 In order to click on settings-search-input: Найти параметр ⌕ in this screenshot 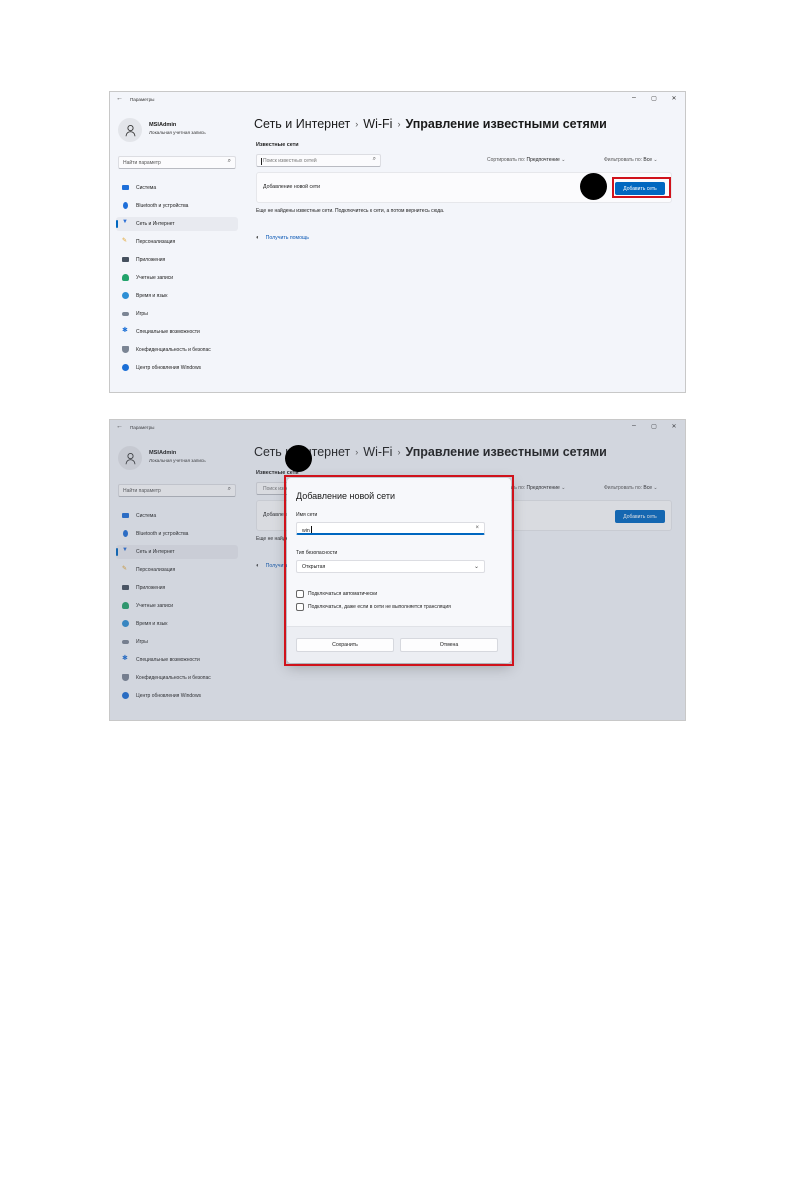, I will do `click(177, 162)`.